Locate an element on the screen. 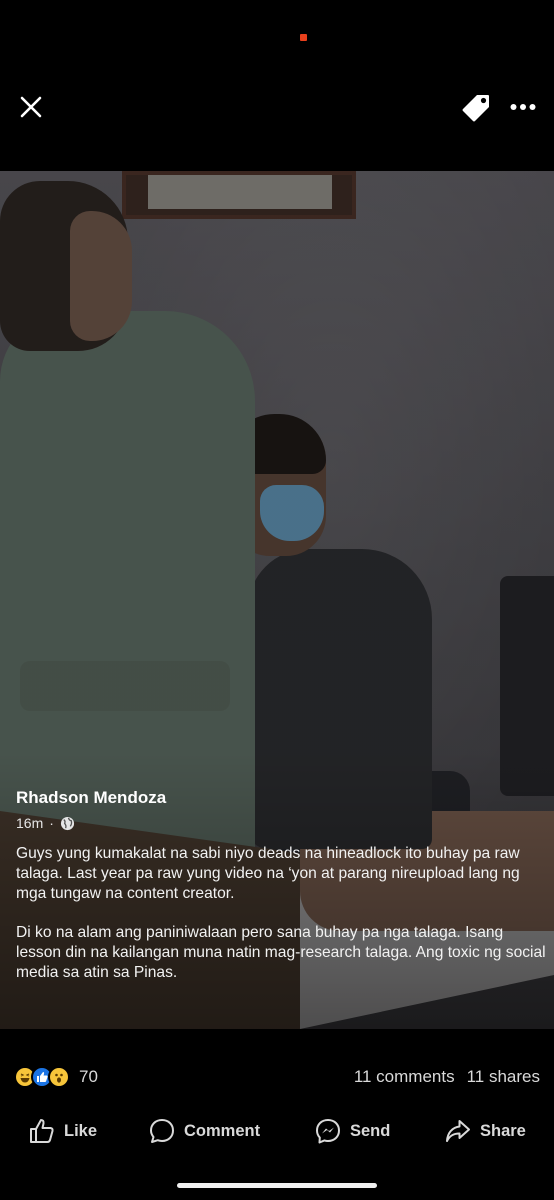  close-icon is located at coordinates (31, 107).